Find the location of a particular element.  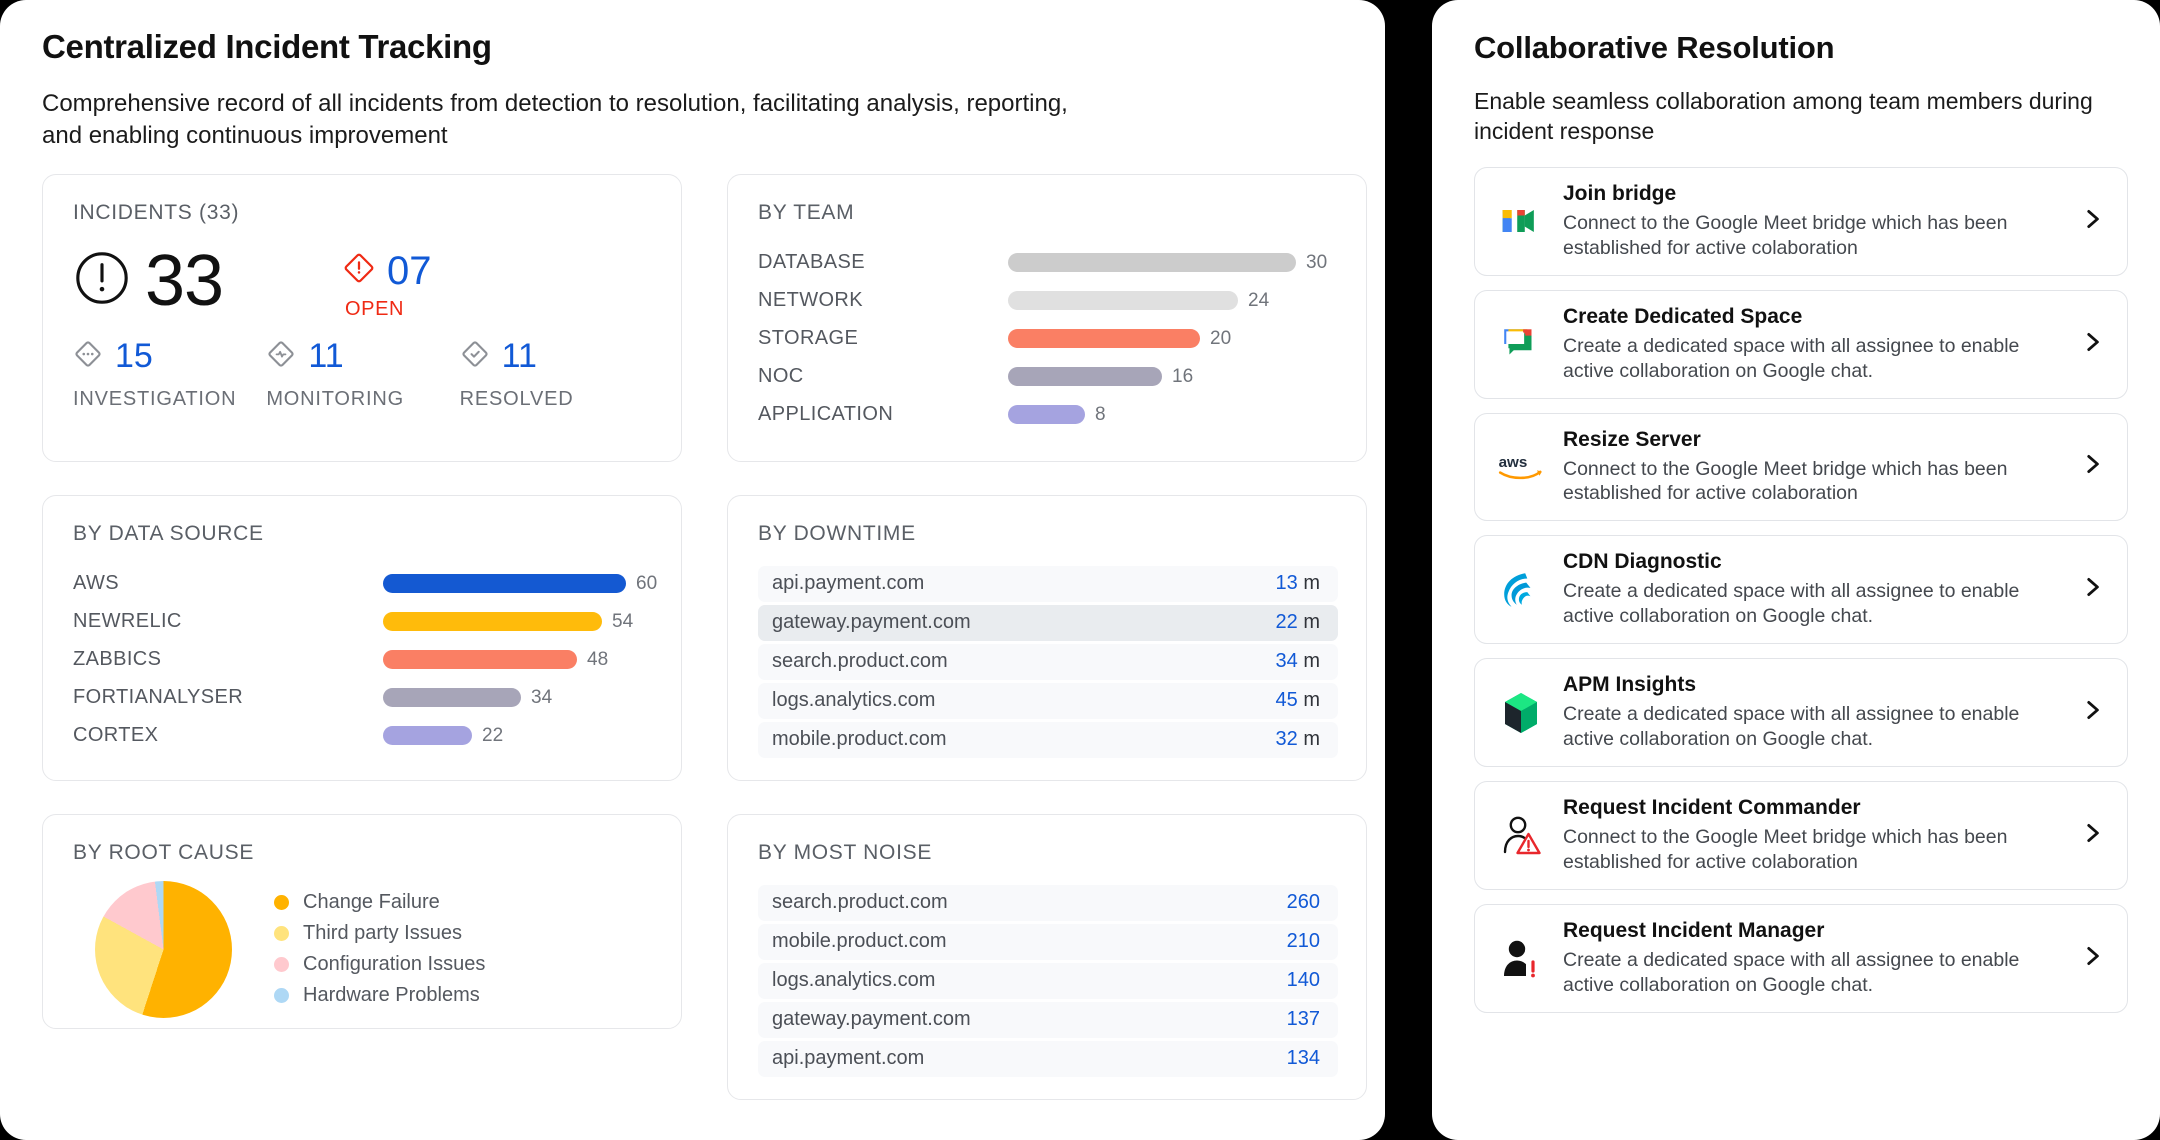

incidents-resolved: 11 RESOLVED is located at coordinates (556, 375).